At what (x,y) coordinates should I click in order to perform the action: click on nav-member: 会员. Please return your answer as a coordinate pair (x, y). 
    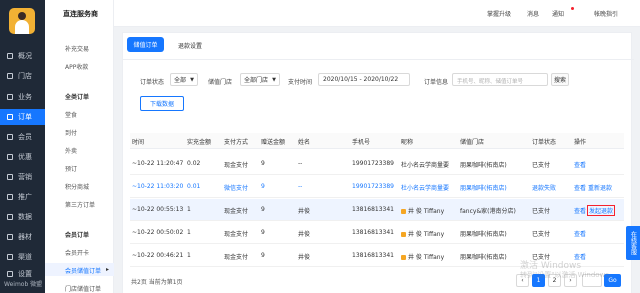
    Looking at the image, I should click on (22, 137).